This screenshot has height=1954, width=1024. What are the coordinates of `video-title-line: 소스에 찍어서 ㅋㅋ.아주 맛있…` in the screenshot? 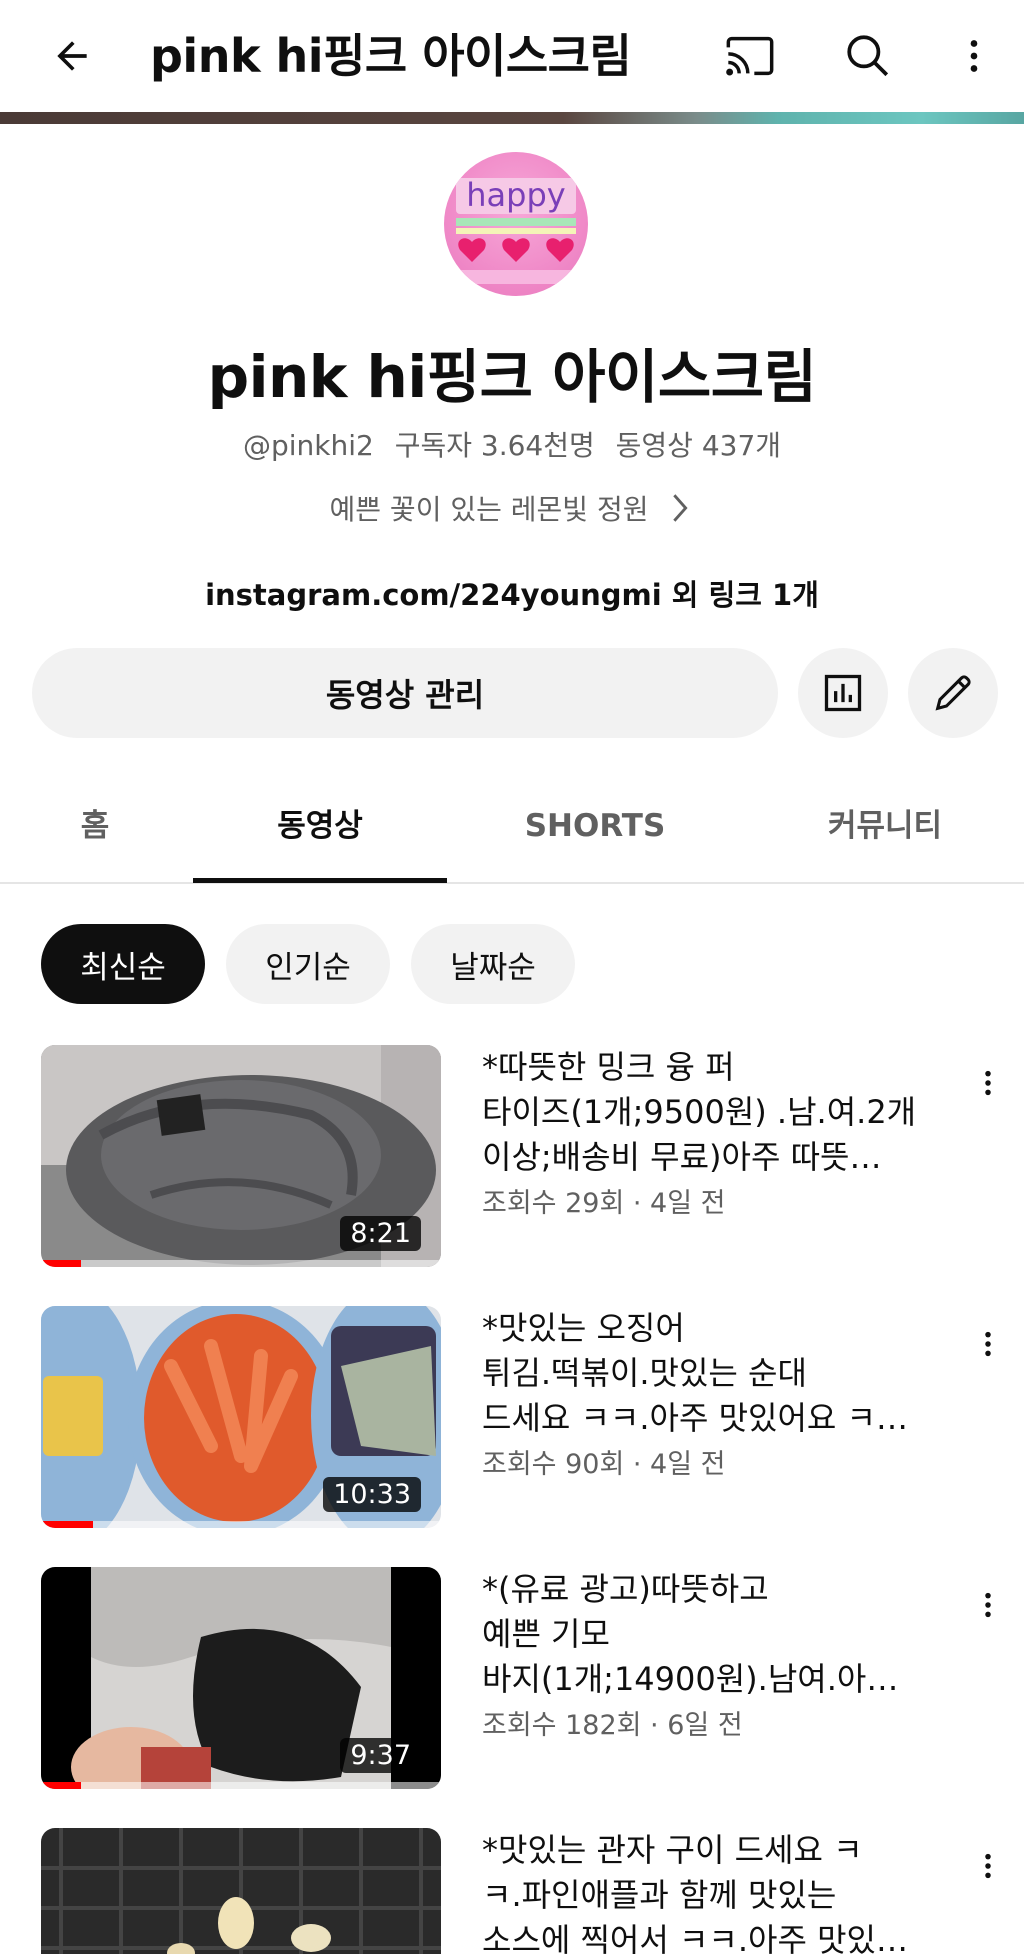 It's located at (695, 1937).